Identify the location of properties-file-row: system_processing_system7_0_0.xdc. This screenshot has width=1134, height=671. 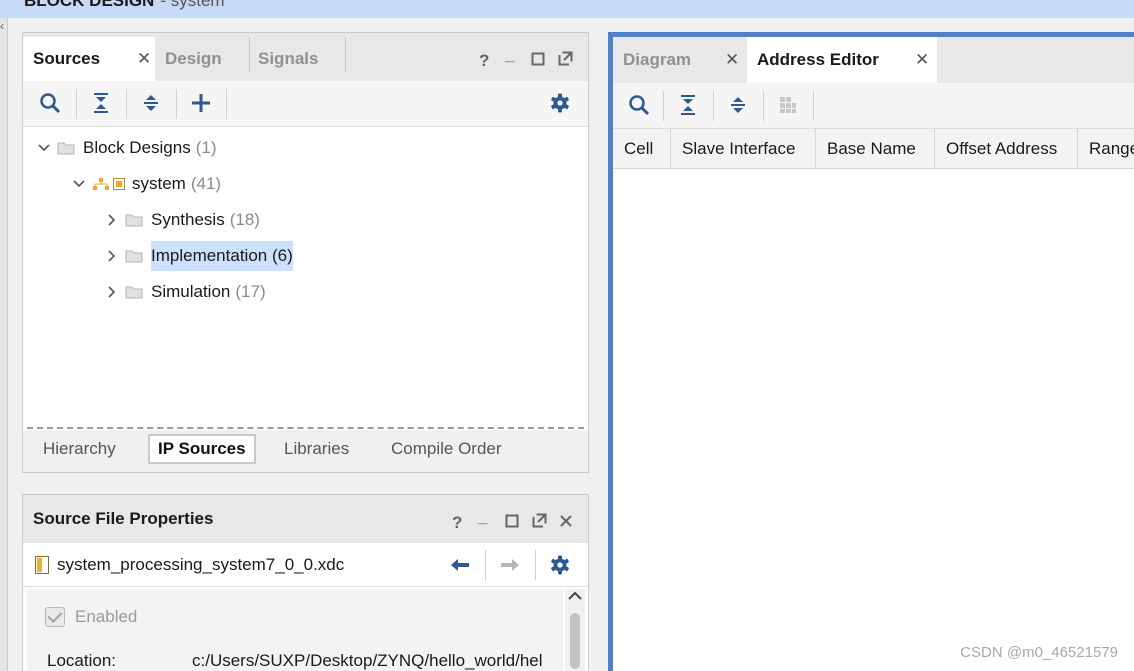
(305, 565).